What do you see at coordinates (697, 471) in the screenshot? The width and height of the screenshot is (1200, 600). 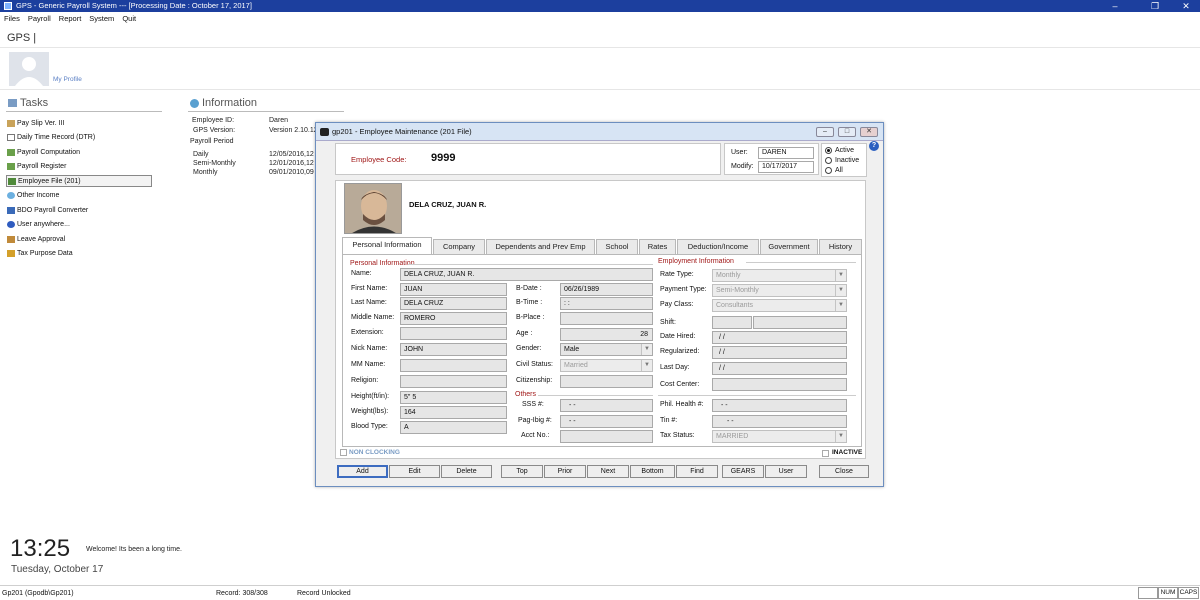 I see `find-button: Find` at bounding box center [697, 471].